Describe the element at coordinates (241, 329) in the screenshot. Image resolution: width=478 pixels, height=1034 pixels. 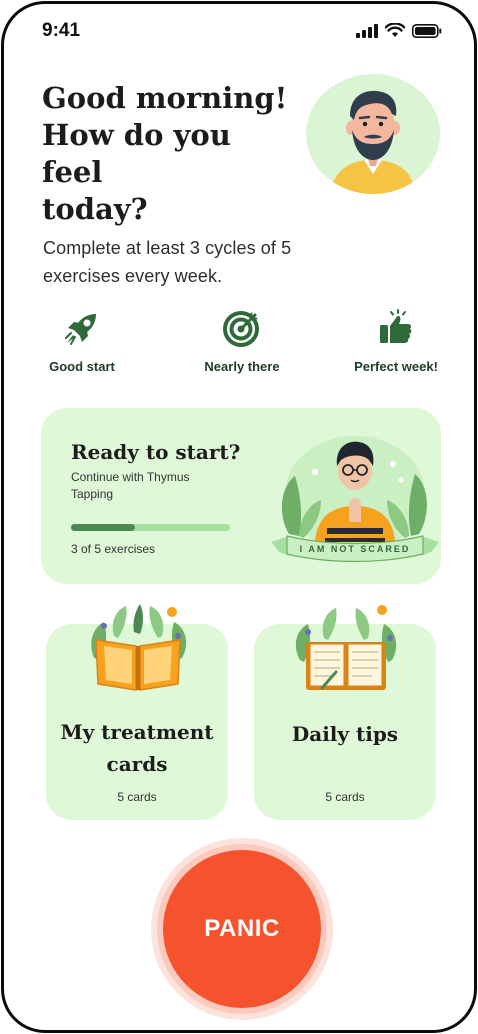
I see `target-icon` at that location.